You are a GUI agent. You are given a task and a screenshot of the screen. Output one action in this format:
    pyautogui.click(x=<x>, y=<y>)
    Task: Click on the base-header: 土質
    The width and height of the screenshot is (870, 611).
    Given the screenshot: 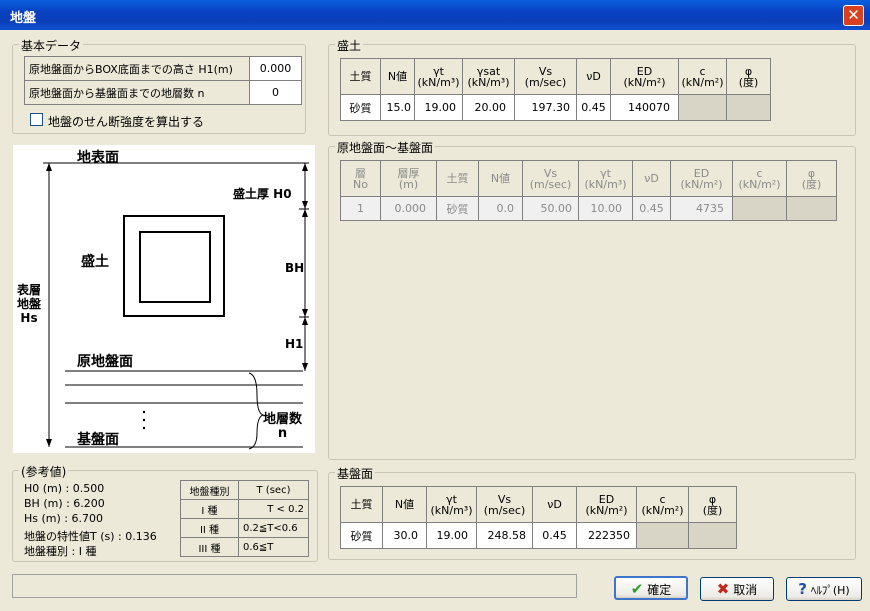 What is the action you would take?
    pyautogui.click(x=361, y=504)
    